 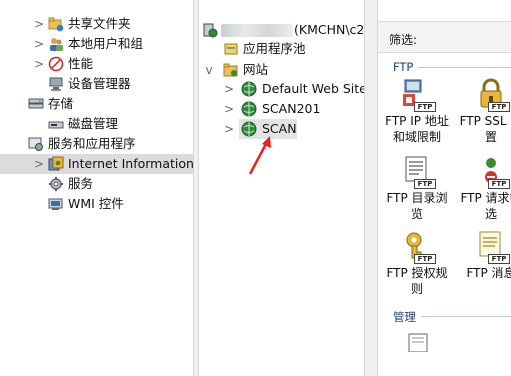 I want to click on feature-label: FTP IP 地址和域限制, so click(x=417, y=129).